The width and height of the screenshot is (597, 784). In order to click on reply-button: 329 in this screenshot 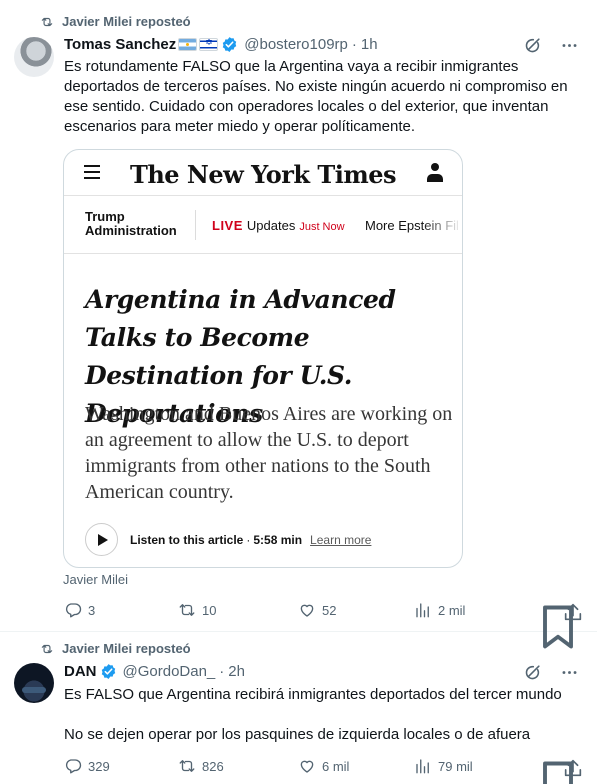, I will do `click(87, 766)`.